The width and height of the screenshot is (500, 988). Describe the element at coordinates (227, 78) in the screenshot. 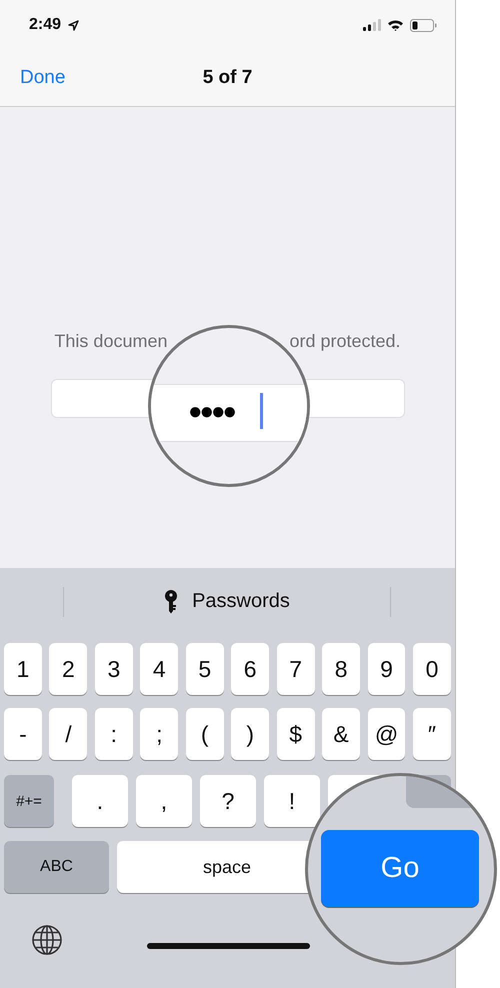

I see `page-counter: 5 of 7` at that location.